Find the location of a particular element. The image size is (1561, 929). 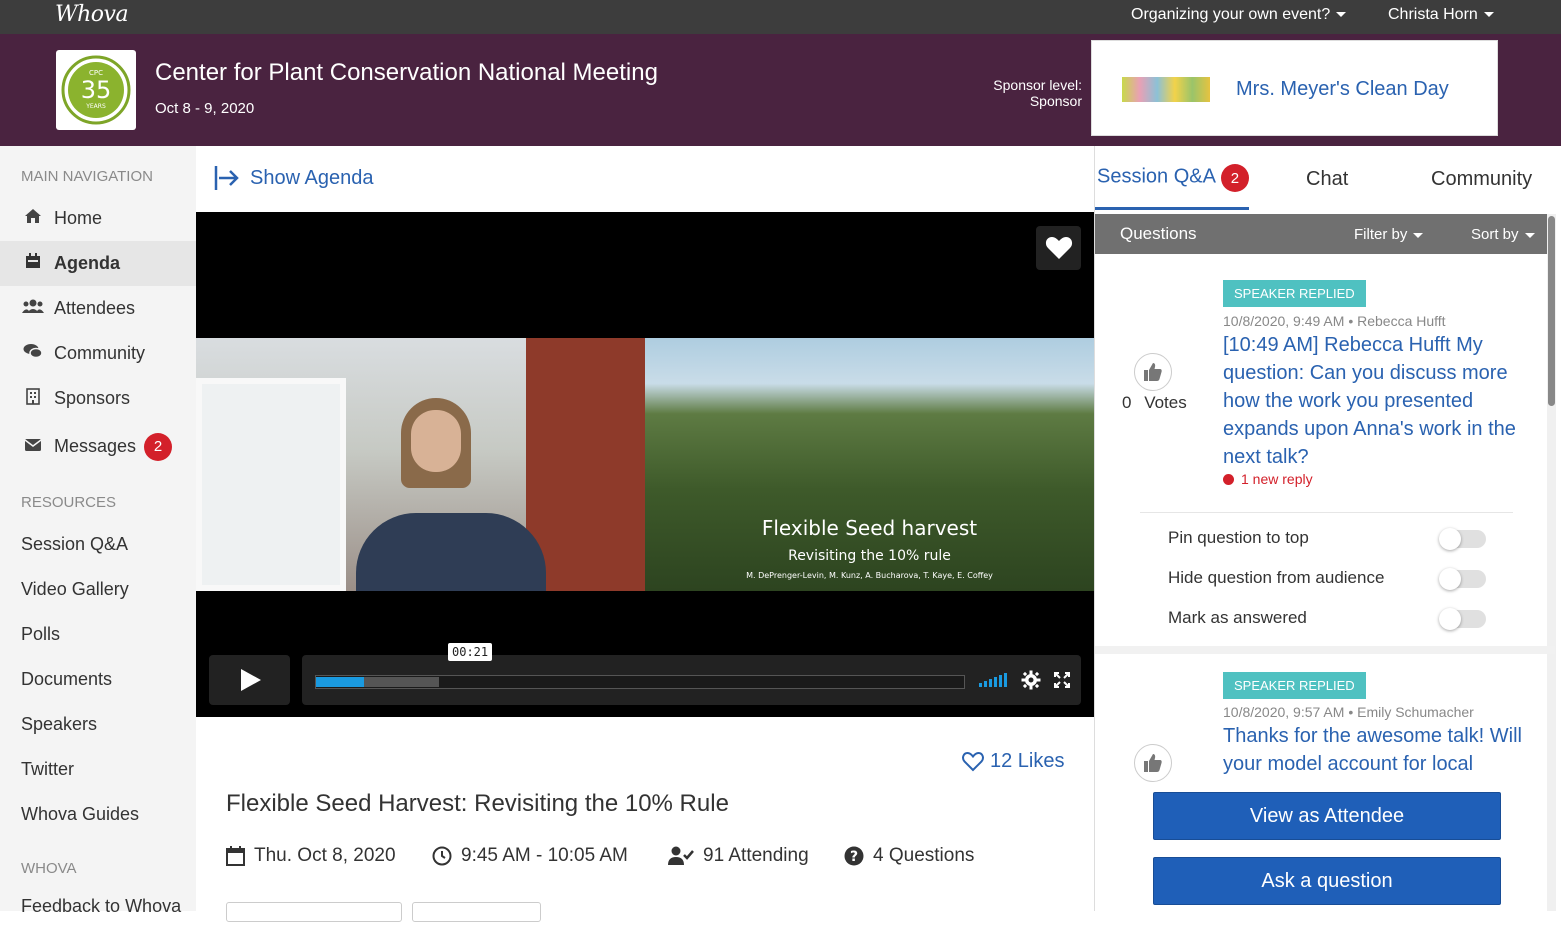

likes-link: 12 Likes is located at coordinates (1013, 761).